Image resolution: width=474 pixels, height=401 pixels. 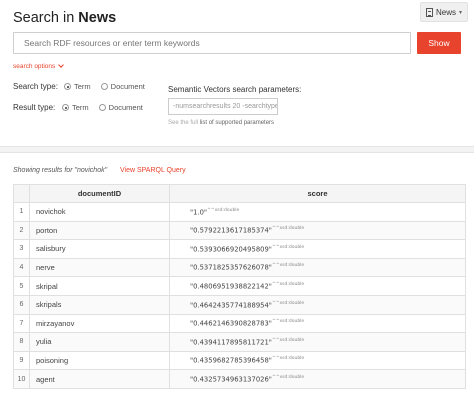 What do you see at coordinates (21, 193) in the screenshot?
I see `index-column-header` at bounding box center [21, 193].